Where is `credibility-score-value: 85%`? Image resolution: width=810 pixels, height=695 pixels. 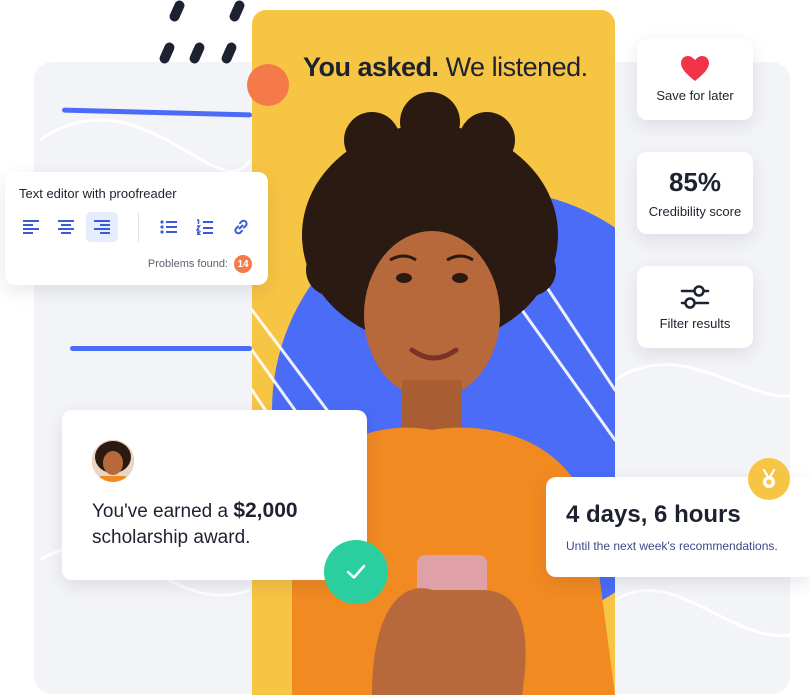
credibility-score-value: 85% is located at coordinates (695, 182).